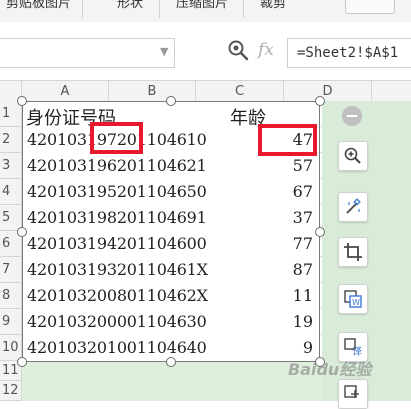 Image resolution: width=411 pixels, height=409 pixels. What do you see at coordinates (391, 91) in the screenshot?
I see `column-header-e` at bounding box center [391, 91].